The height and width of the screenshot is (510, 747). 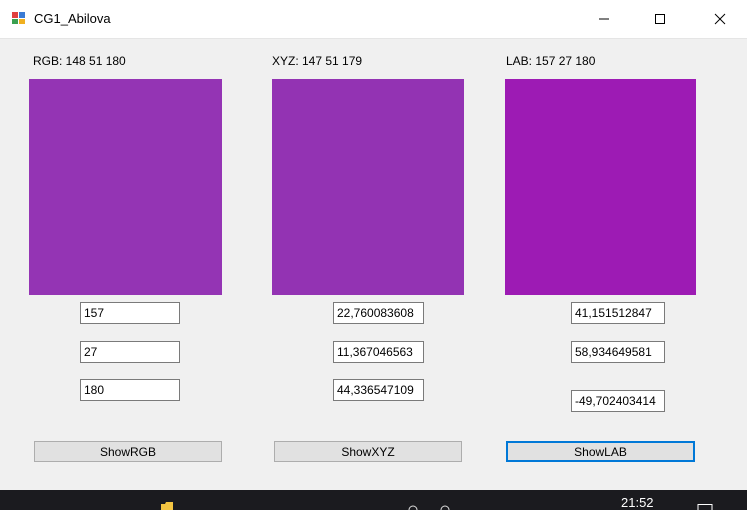 I want to click on volume-icon, so click(x=445, y=506).